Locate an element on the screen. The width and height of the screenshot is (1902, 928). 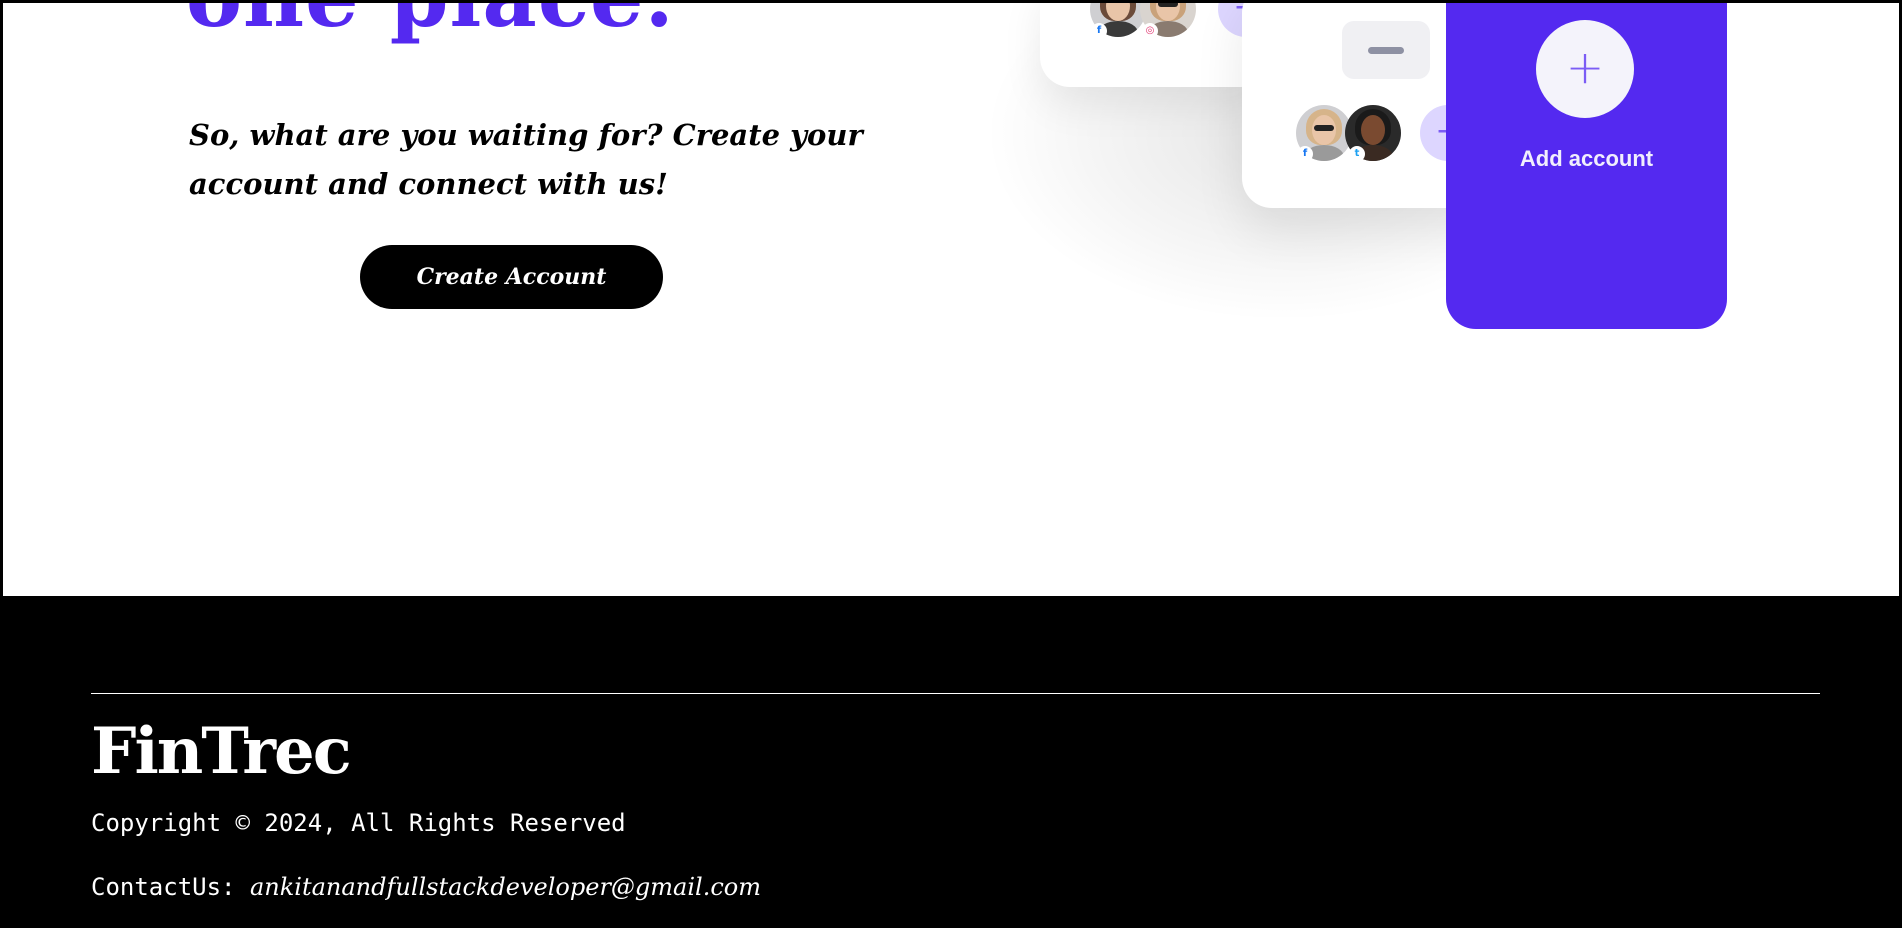
hero-title: one place. is located at coordinates (430, 21).